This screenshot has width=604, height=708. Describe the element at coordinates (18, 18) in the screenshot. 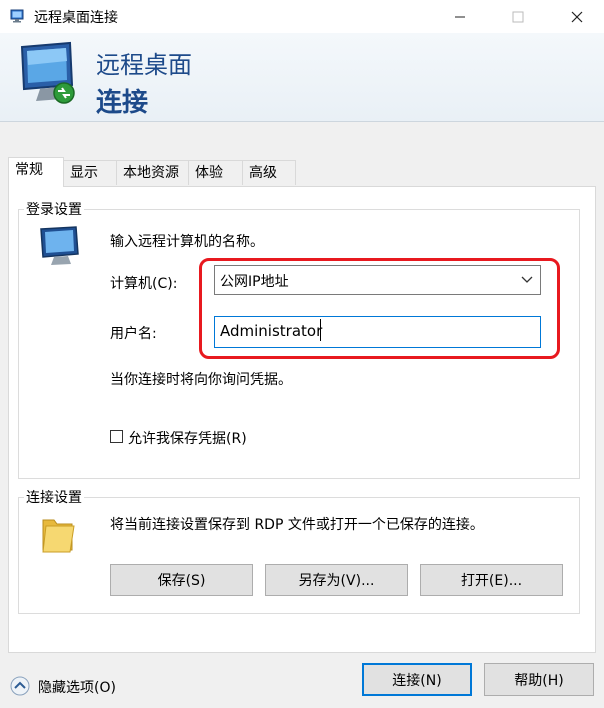

I see `remote-desktop-app-icon` at that location.